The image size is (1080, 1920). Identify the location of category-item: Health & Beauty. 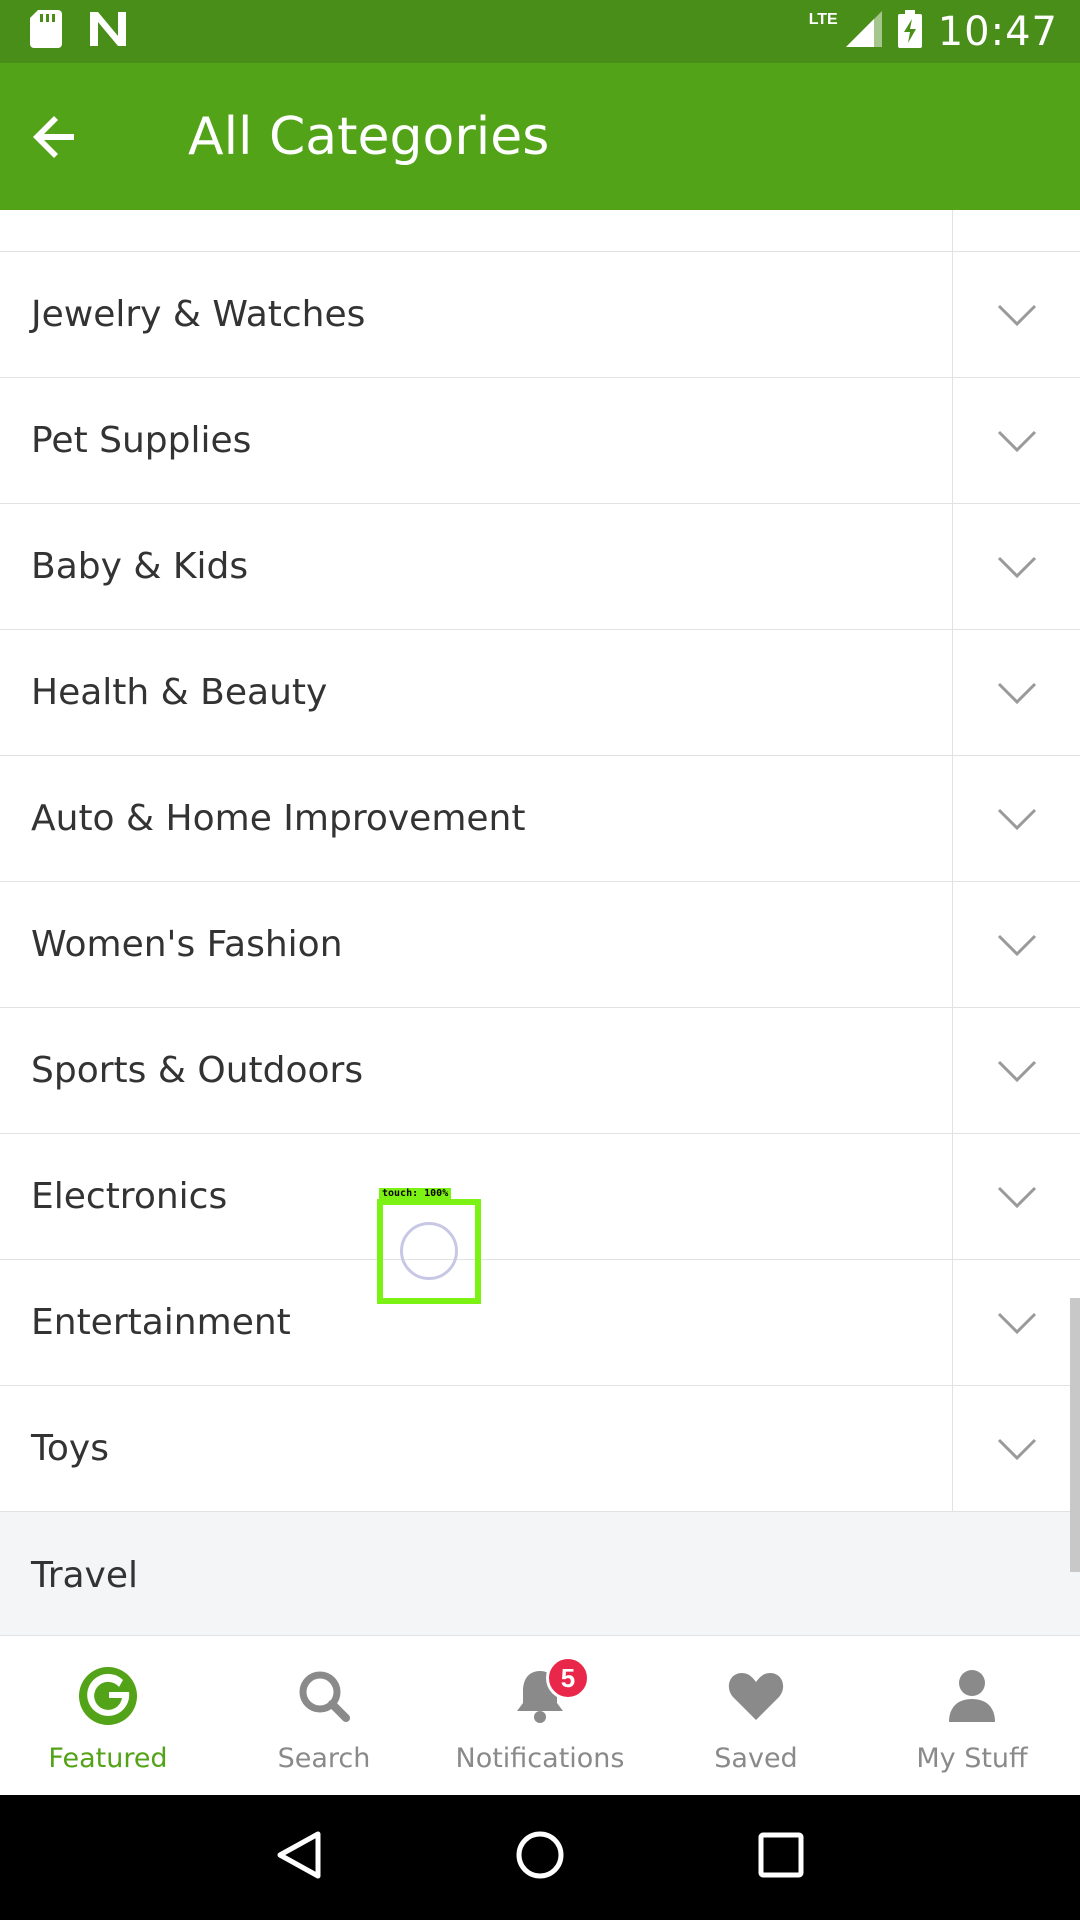
(540, 693).